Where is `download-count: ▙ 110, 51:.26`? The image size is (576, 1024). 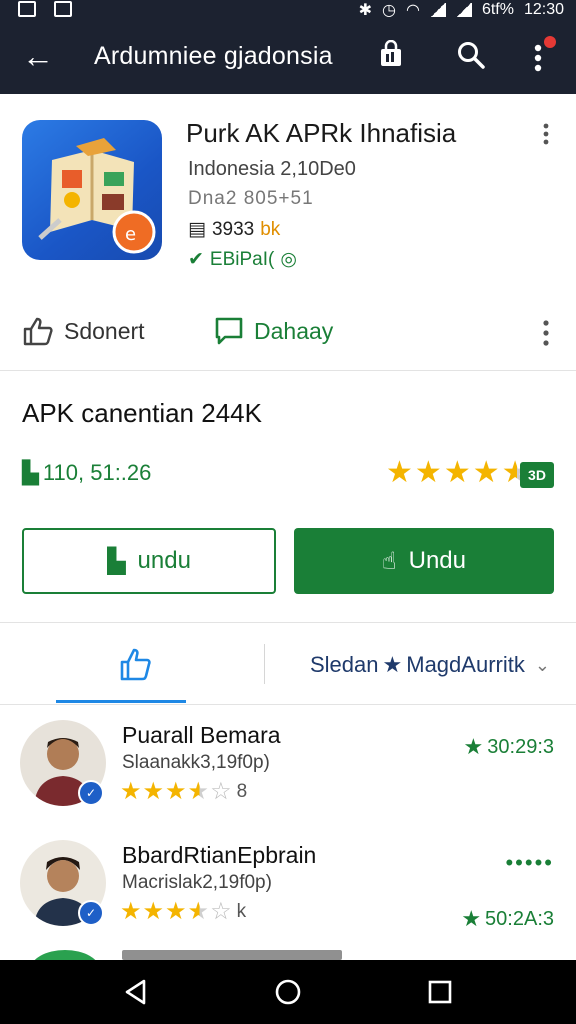 download-count: ▙ 110, 51:.26 is located at coordinates (86, 473).